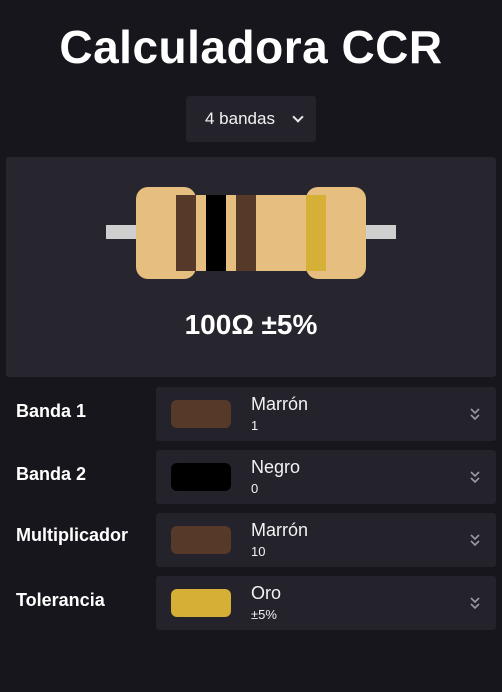 The image size is (502, 692). I want to click on multiplier-row: Multiplicador Marrón 10, so click(251, 540).